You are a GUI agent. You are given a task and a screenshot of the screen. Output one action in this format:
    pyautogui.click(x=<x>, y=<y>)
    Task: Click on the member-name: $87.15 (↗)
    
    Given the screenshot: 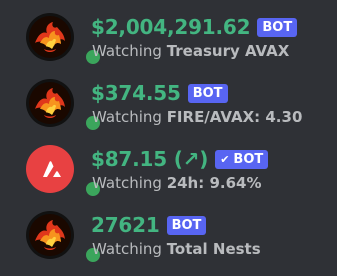 What is the action you would take?
    pyautogui.click(x=149, y=159)
    